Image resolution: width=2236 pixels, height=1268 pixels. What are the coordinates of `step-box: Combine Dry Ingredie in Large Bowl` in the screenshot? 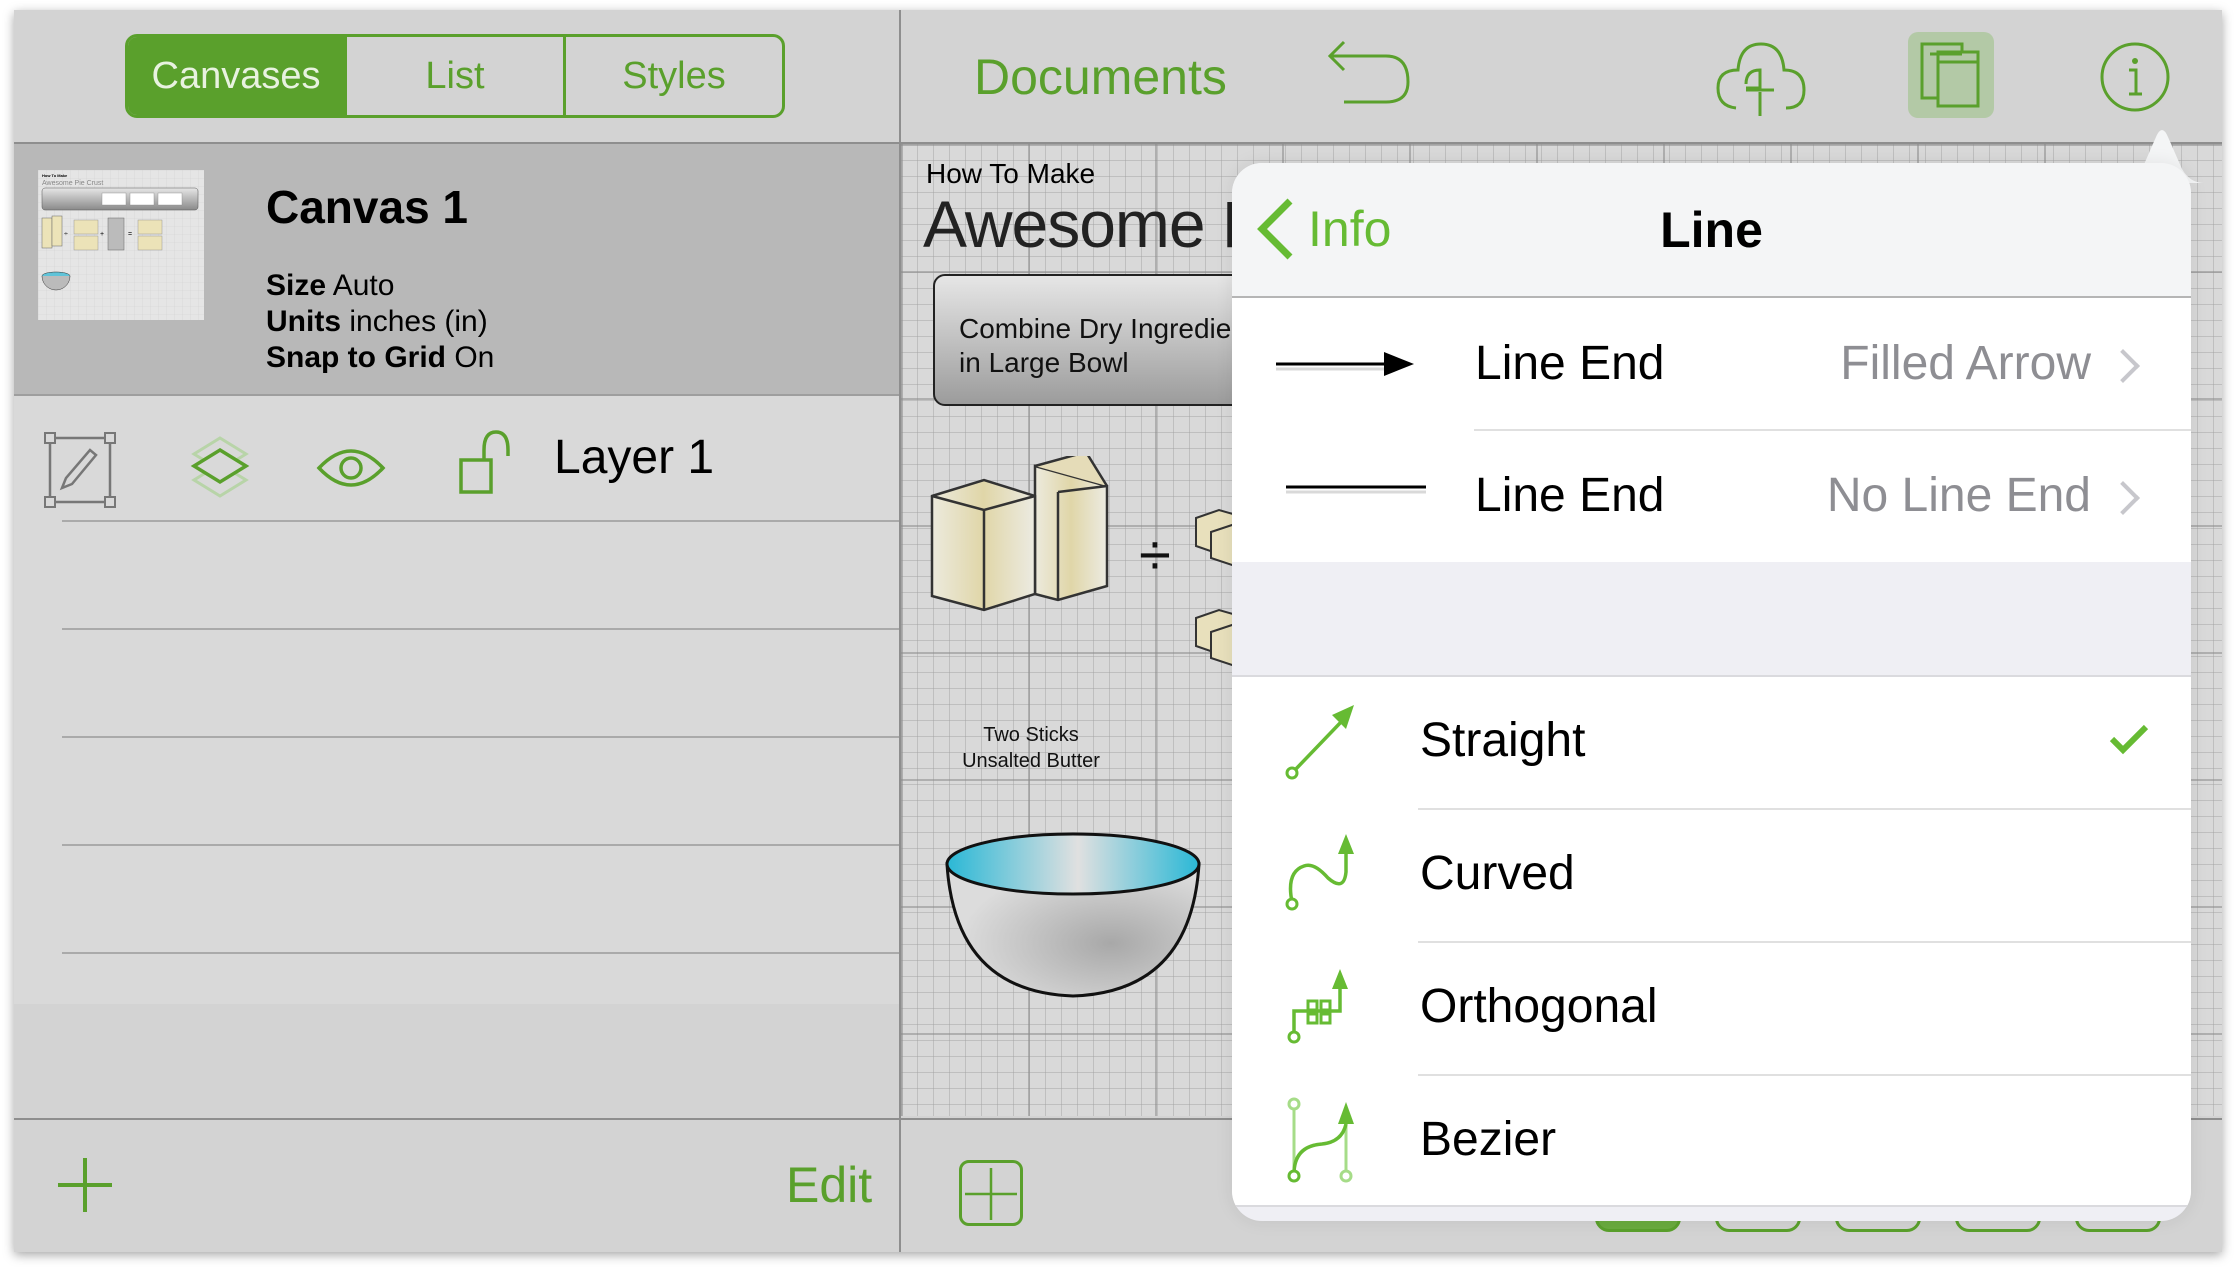 It's located at (1095, 340).